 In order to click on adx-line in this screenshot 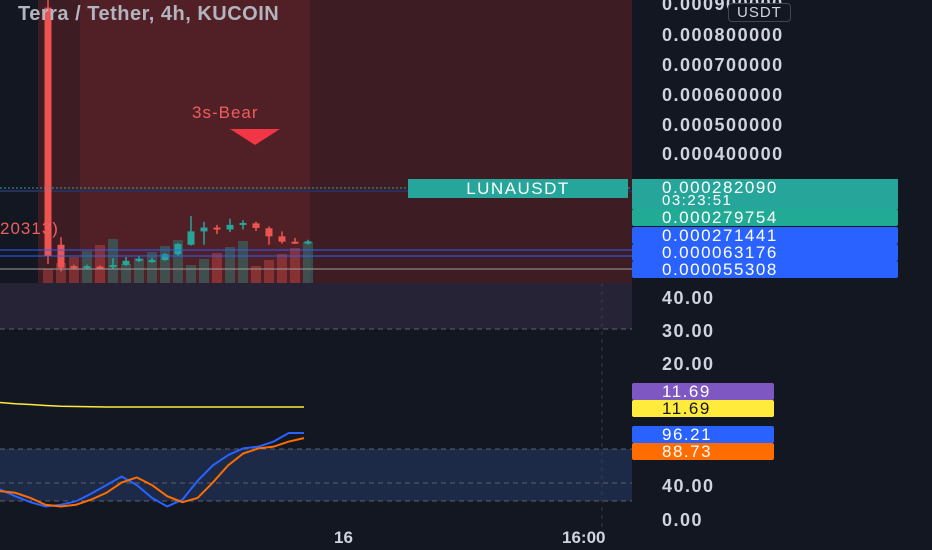, I will do `click(152, 404)`.